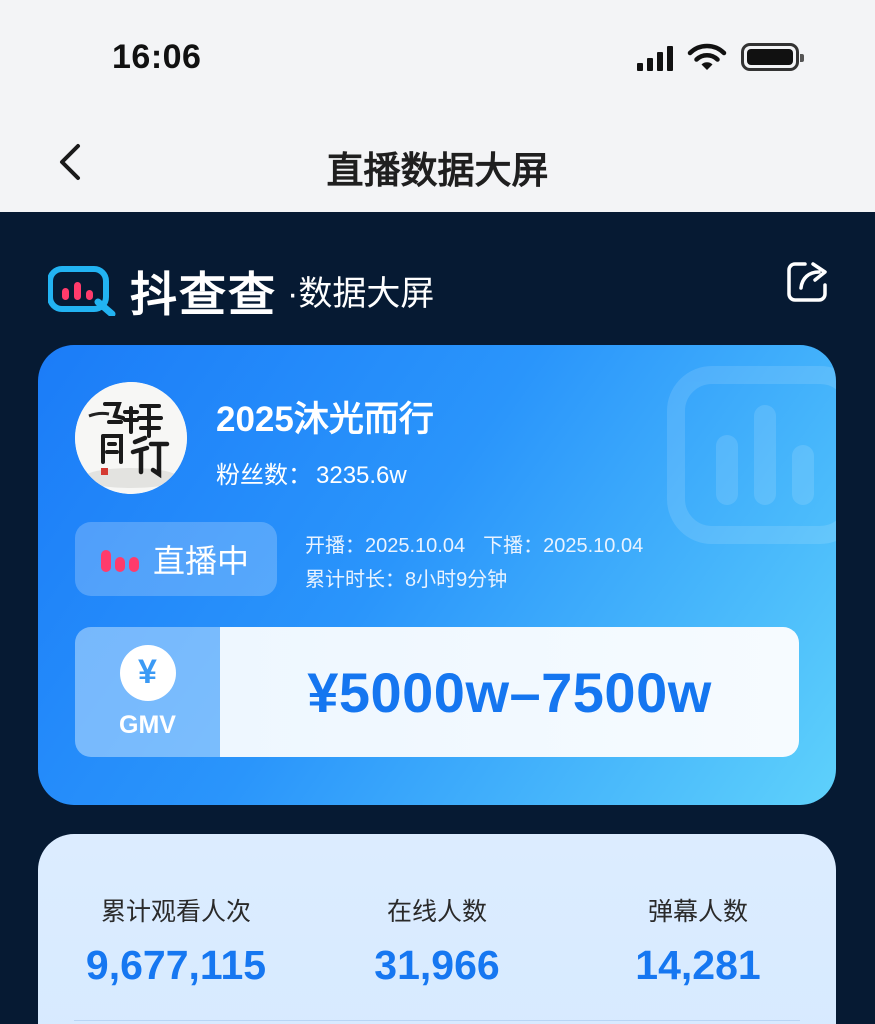 The image size is (875, 1024). Describe the element at coordinates (82, 290) in the screenshot. I see `brand-logo-icon` at that location.